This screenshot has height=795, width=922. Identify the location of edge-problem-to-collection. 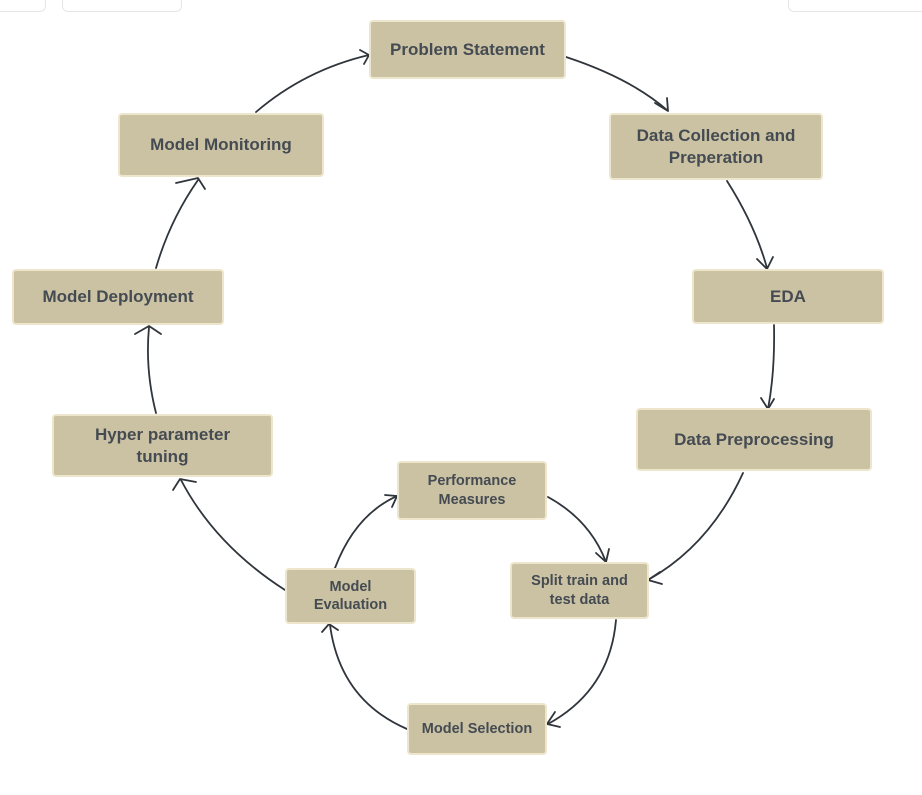
(616, 83).